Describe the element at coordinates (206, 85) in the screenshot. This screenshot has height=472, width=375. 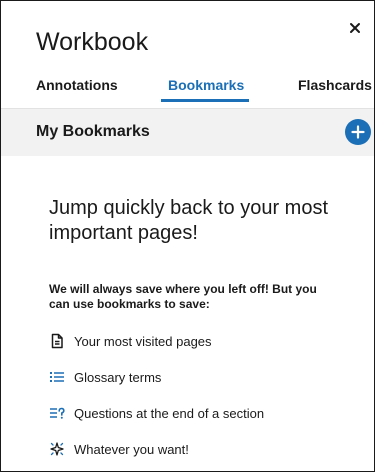
I see `tab-bookmarks: Bookmarks` at that location.